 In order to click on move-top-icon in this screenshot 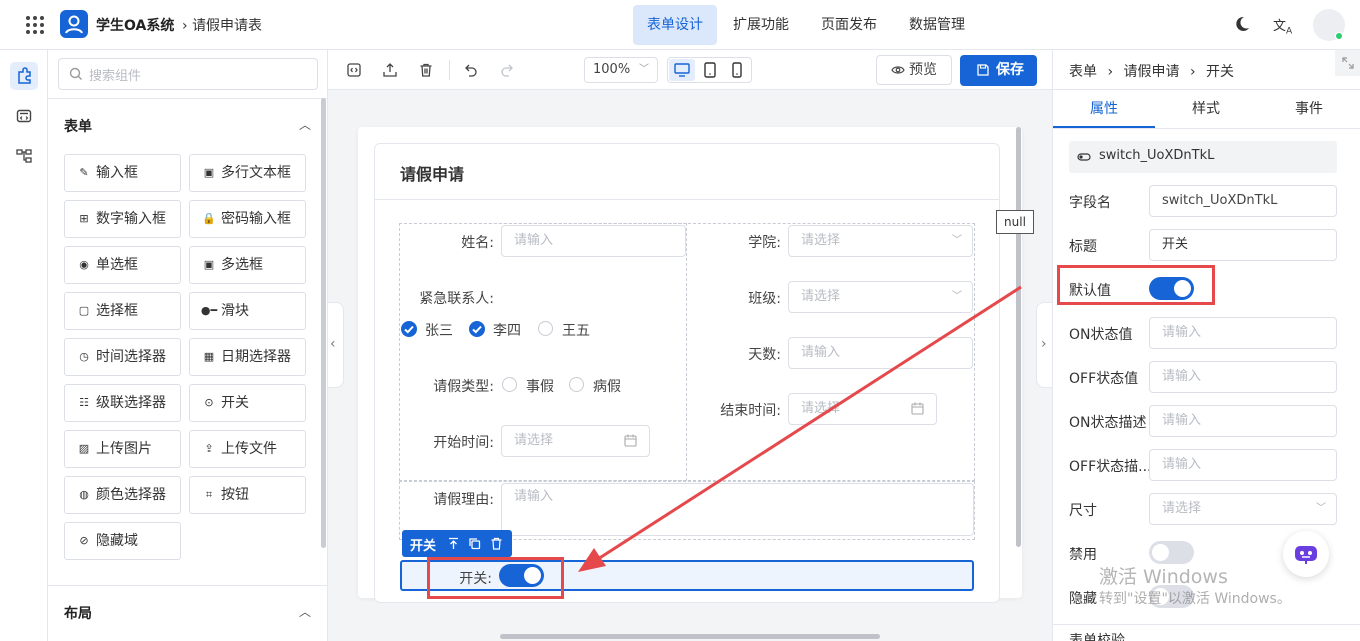, I will do `click(453, 543)`.